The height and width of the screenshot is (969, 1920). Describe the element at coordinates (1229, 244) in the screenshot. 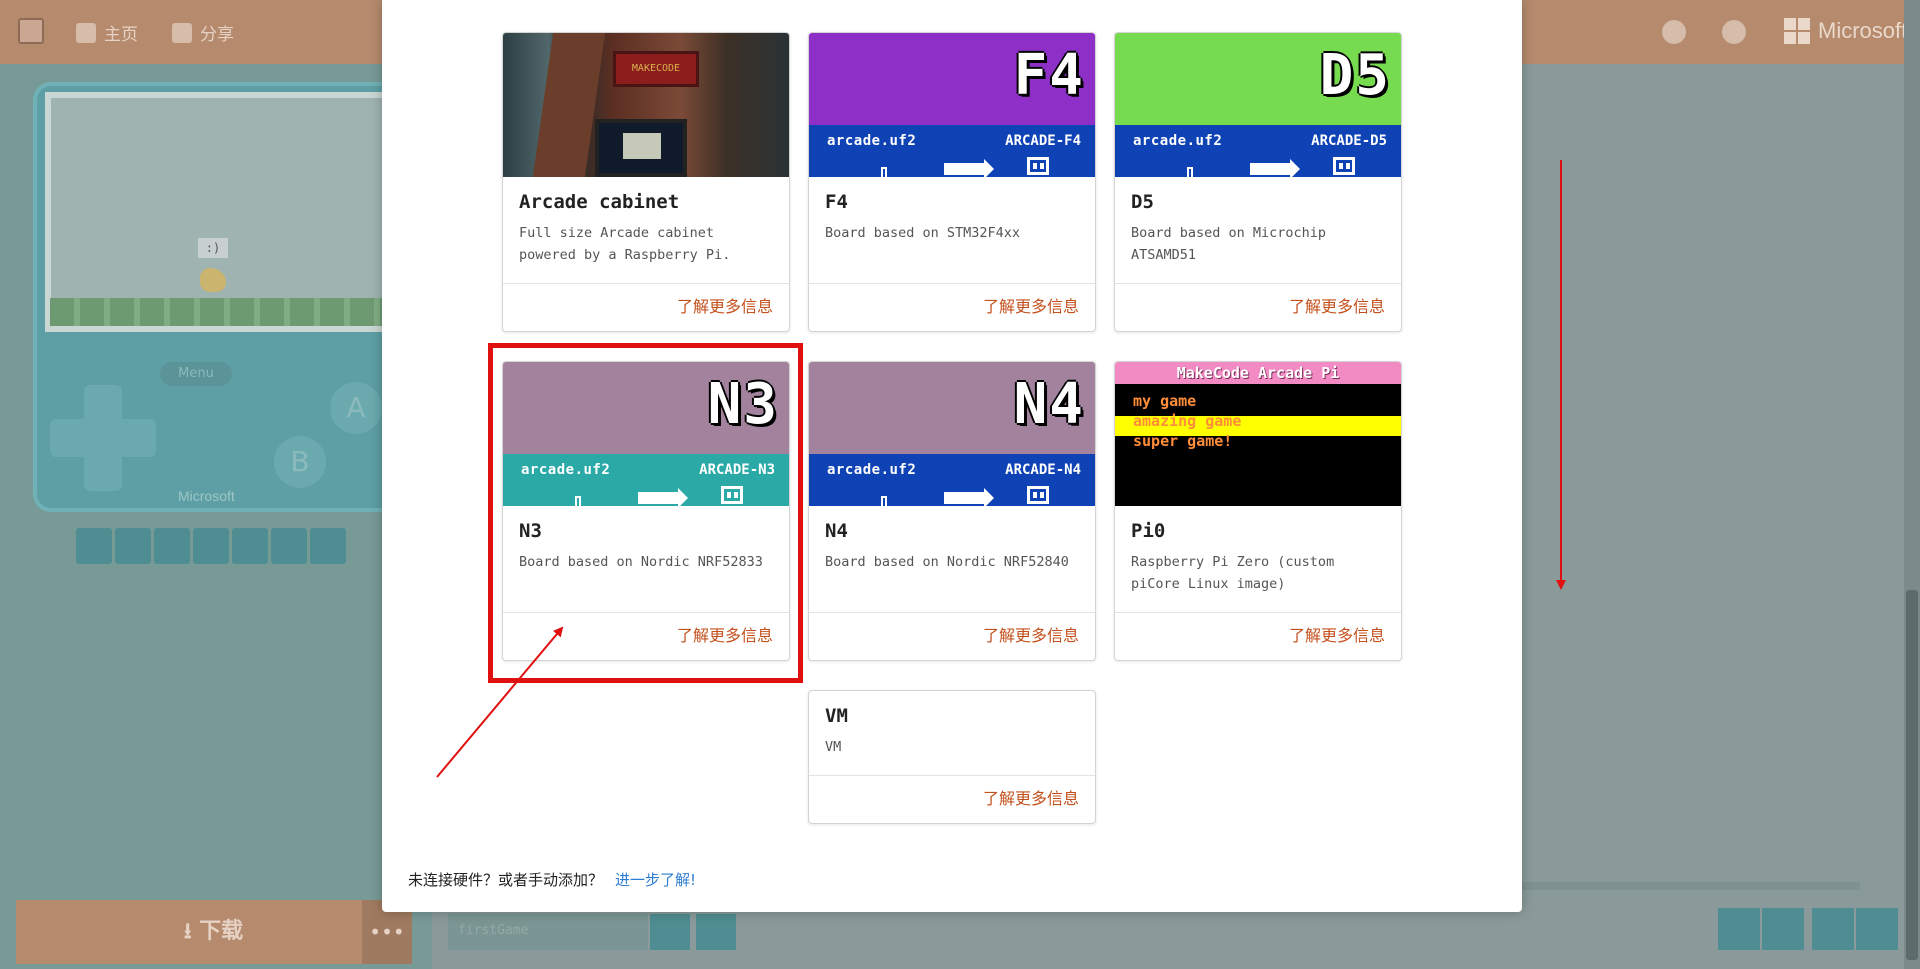

I see `card-description: Board based on Microchip ATSAMD51` at that location.